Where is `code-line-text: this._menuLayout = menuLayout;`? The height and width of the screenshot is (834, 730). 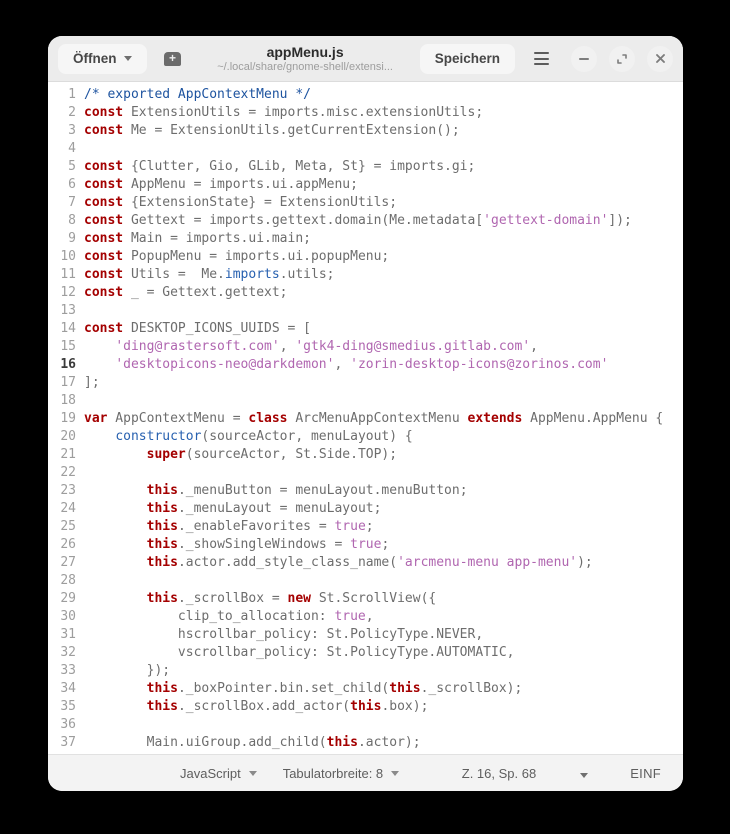
code-line-text: this._menuLayout = menuLayout; is located at coordinates (229, 509).